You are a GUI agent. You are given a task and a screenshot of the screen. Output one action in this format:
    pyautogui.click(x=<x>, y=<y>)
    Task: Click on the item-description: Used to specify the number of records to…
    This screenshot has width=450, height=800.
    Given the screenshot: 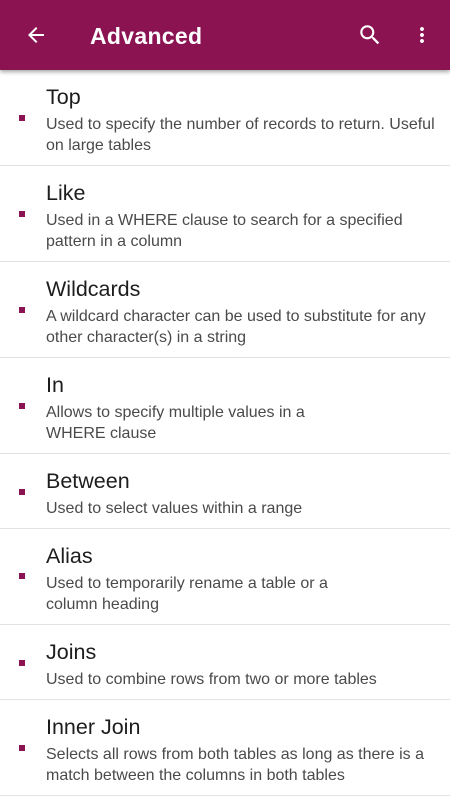 What is the action you would take?
    pyautogui.click(x=240, y=135)
    